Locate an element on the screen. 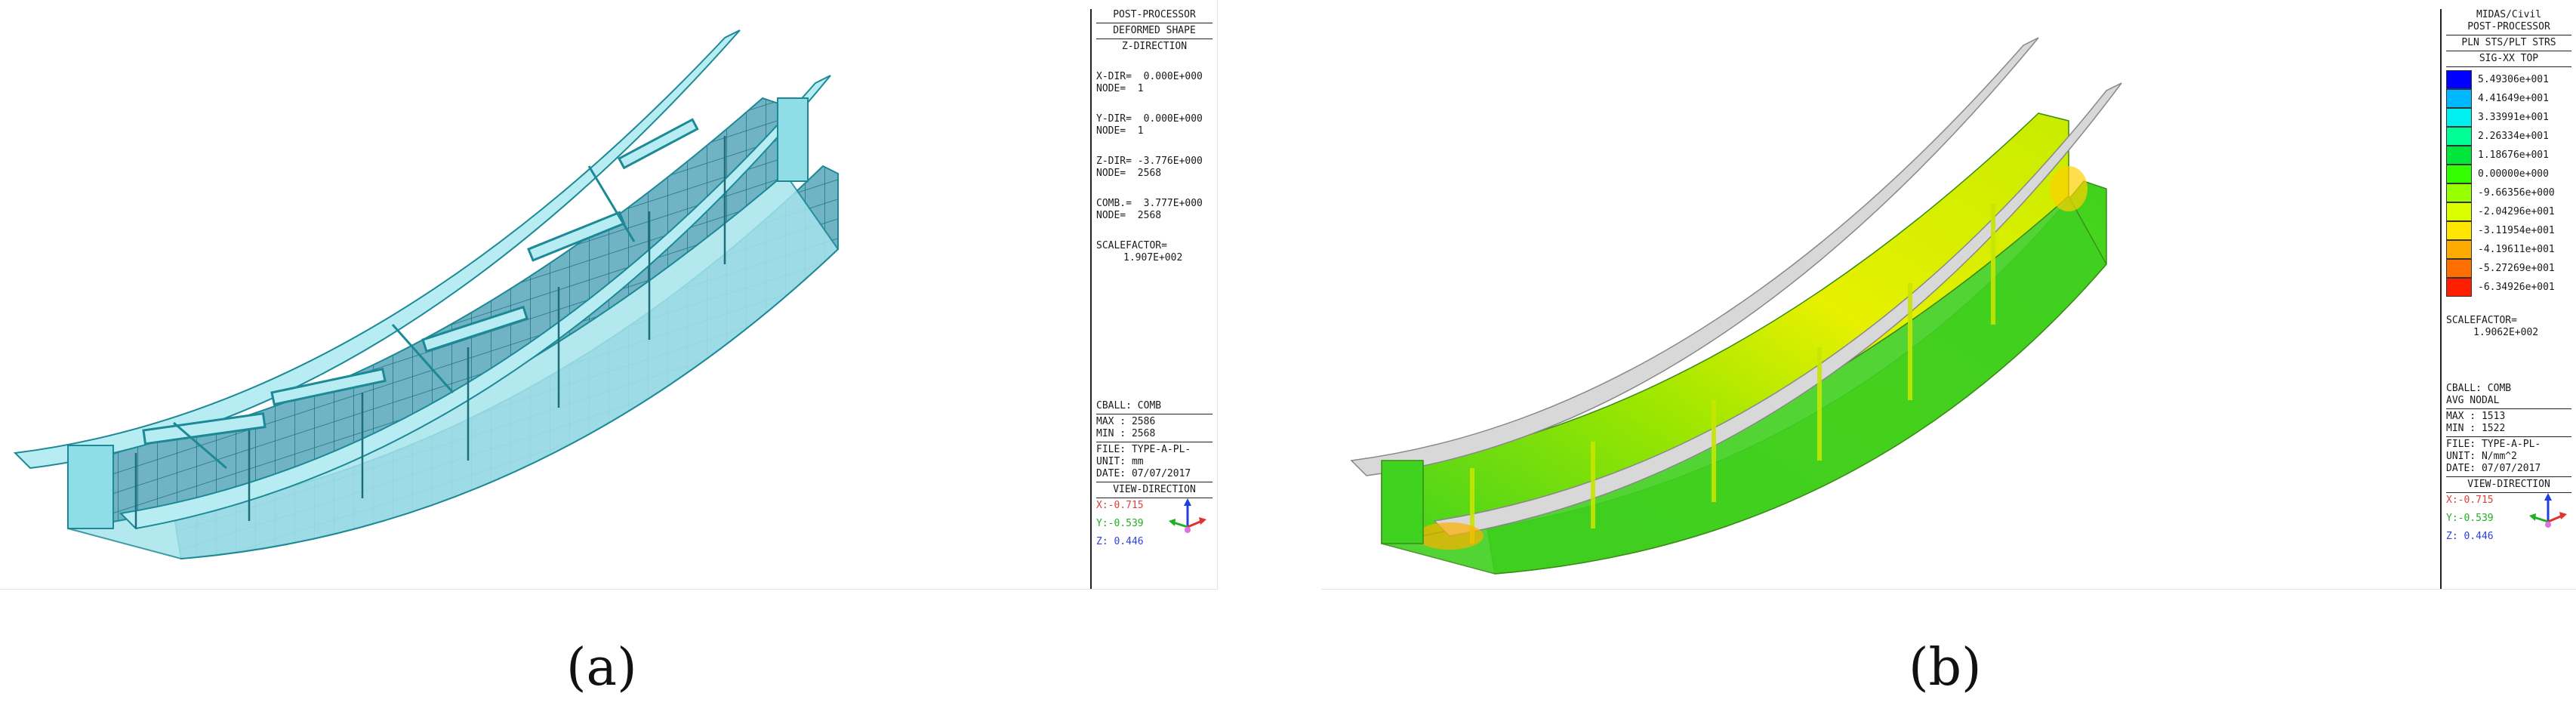 This screenshot has width=2576, height=721. caption-b: (b) is located at coordinates (1945, 668).